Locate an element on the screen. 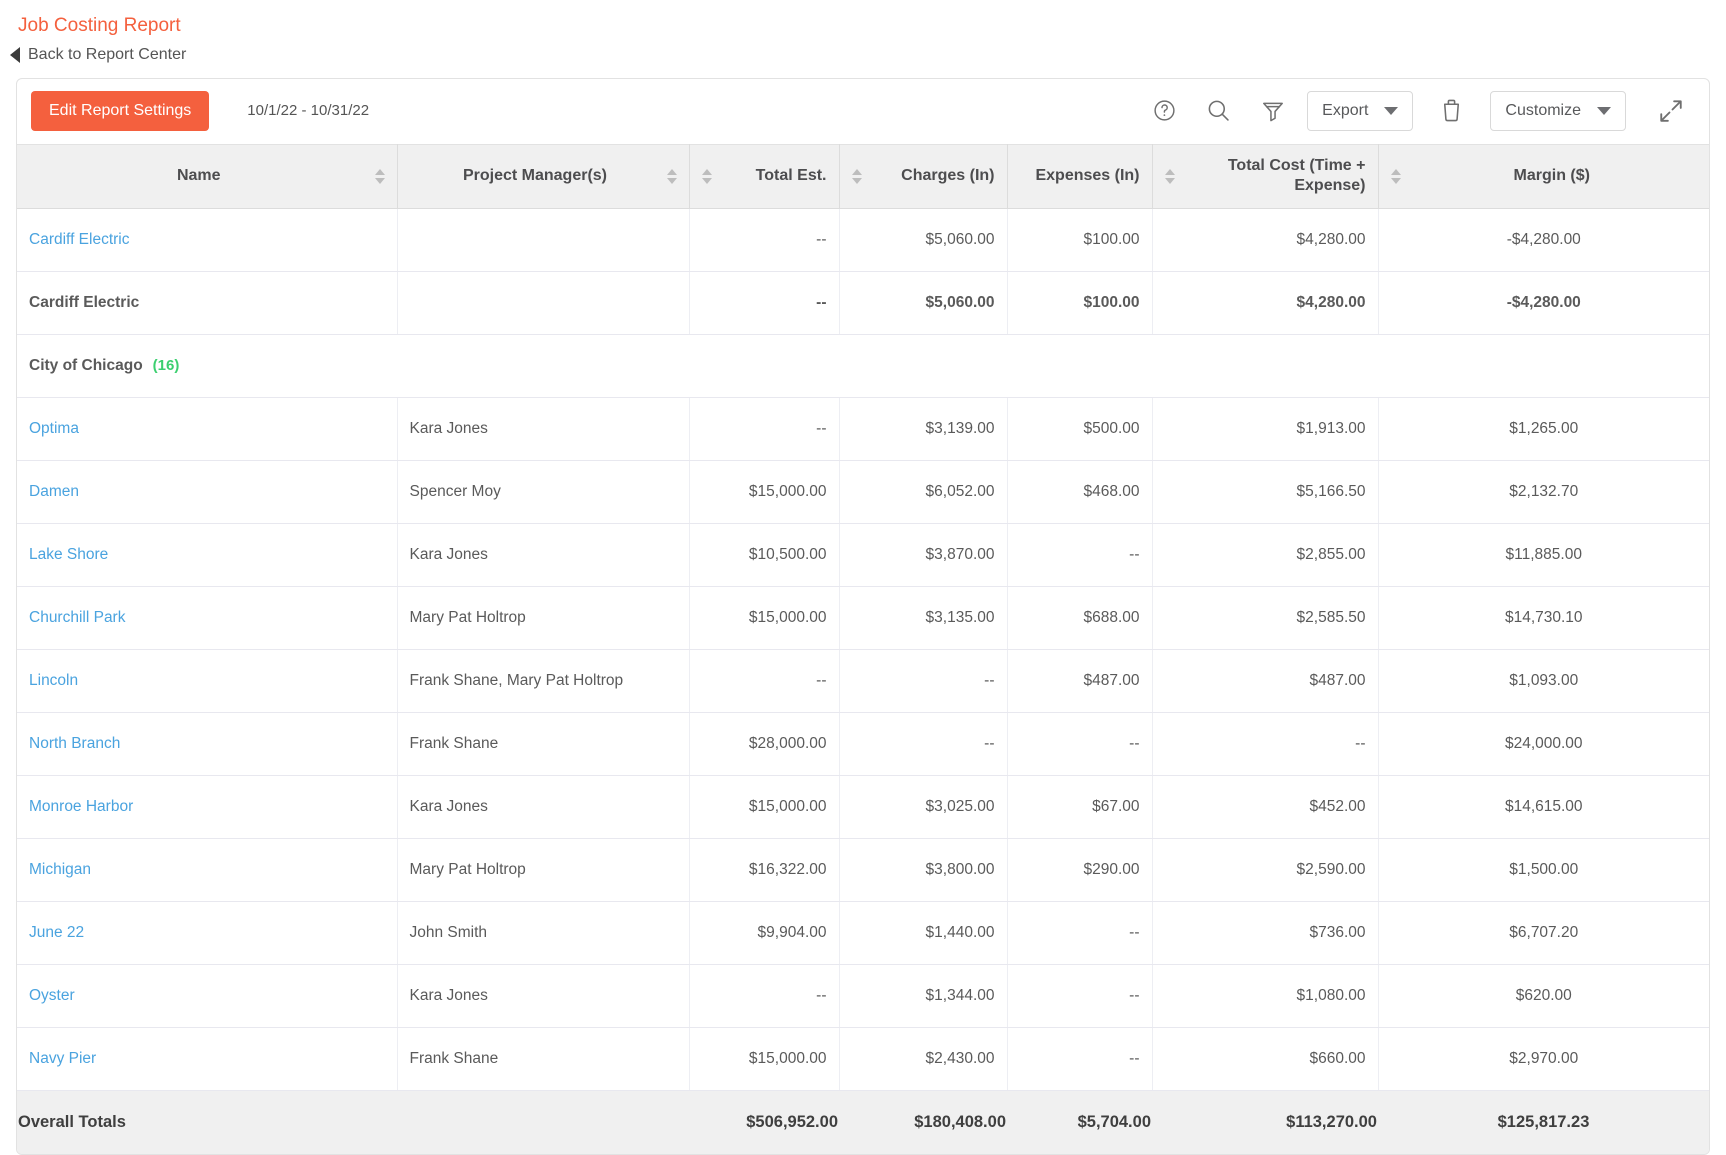  cell-total-est: $15,000.00 is located at coordinates (764, 807).